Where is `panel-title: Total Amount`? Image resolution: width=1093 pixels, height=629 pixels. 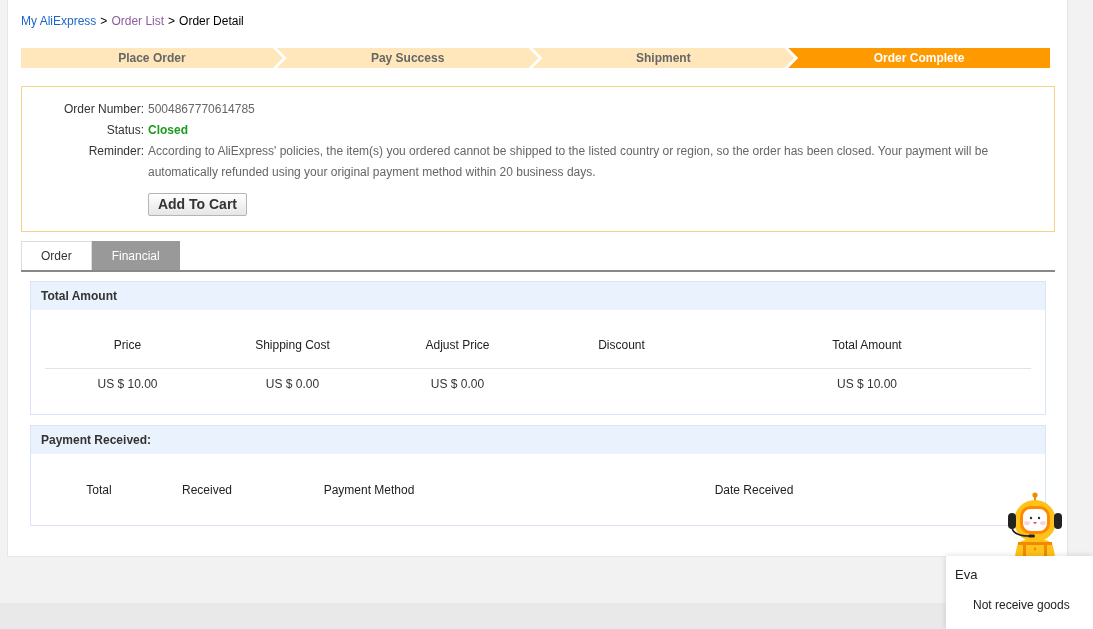 panel-title: Total Amount is located at coordinates (79, 296).